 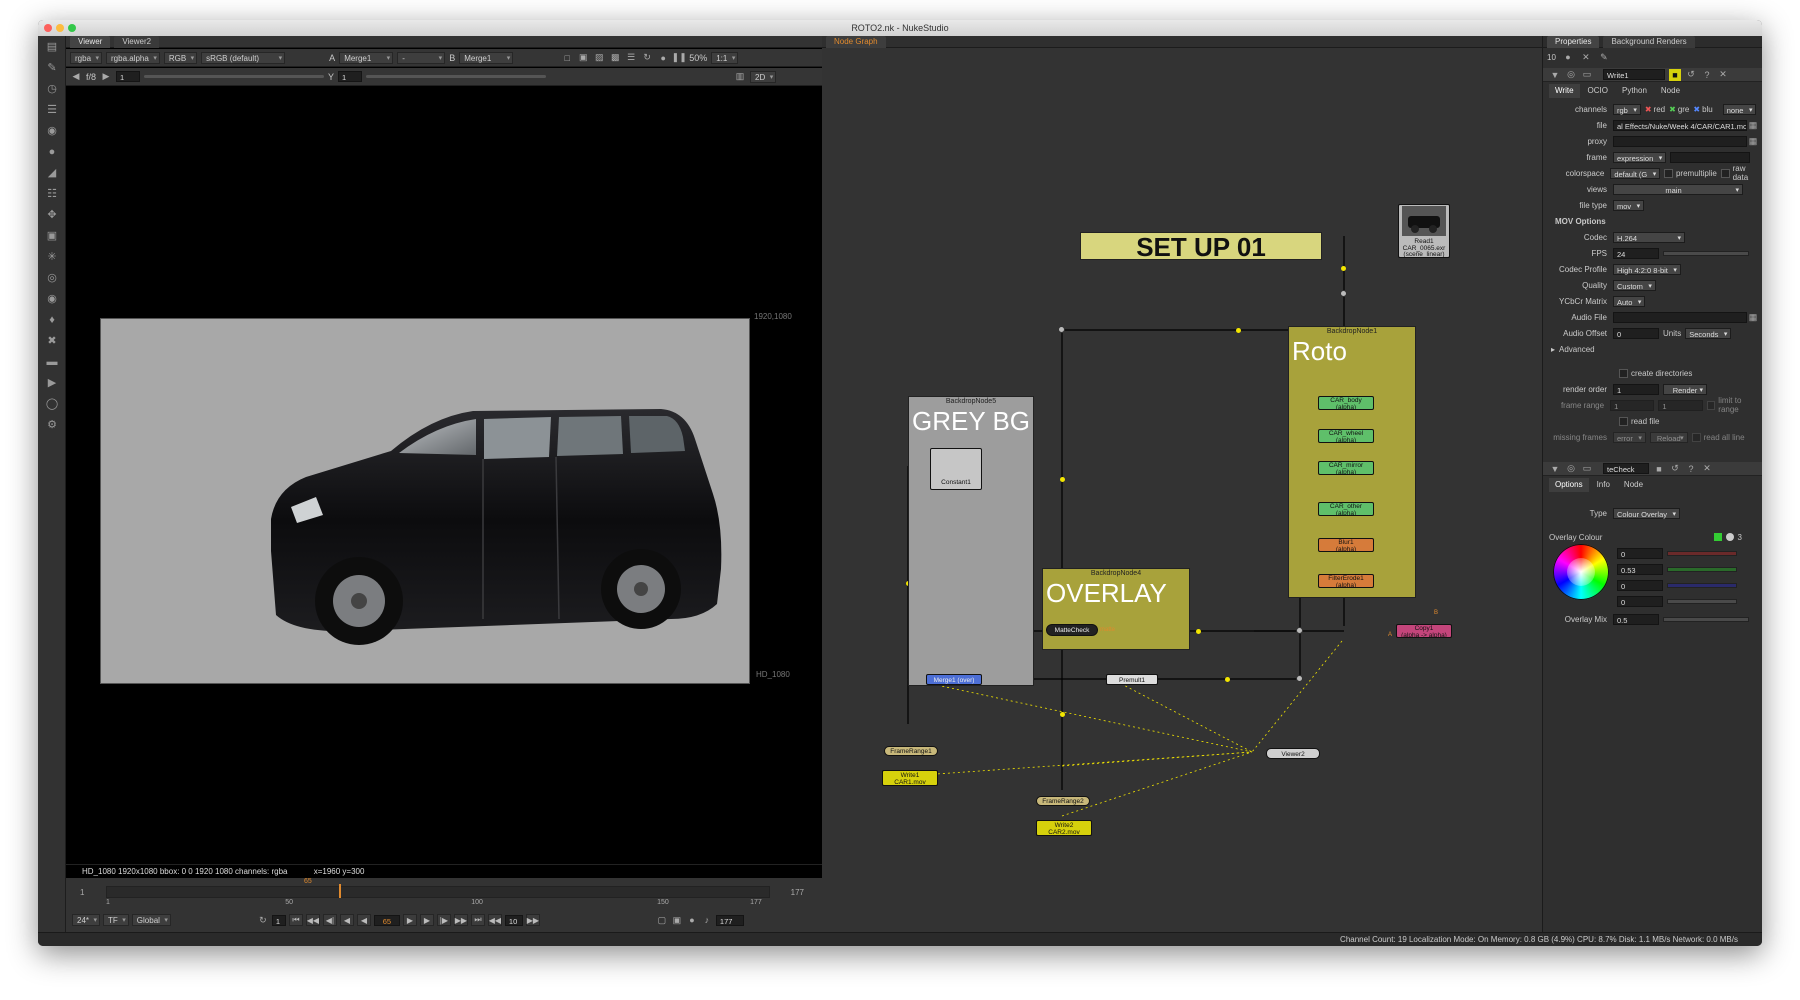 I want to click on frame-dropdown: expression, so click(x=1640, y=157).